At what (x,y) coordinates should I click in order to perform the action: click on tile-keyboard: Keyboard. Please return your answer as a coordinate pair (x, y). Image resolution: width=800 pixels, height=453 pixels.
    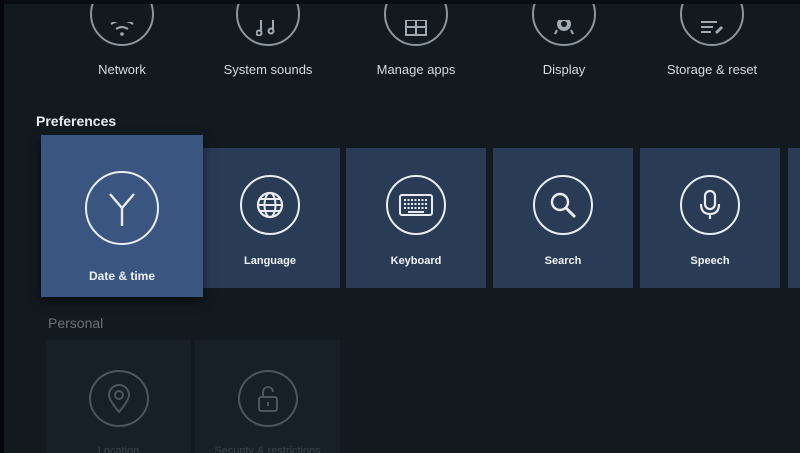
    Looking at the image, I should click on (416, 218).